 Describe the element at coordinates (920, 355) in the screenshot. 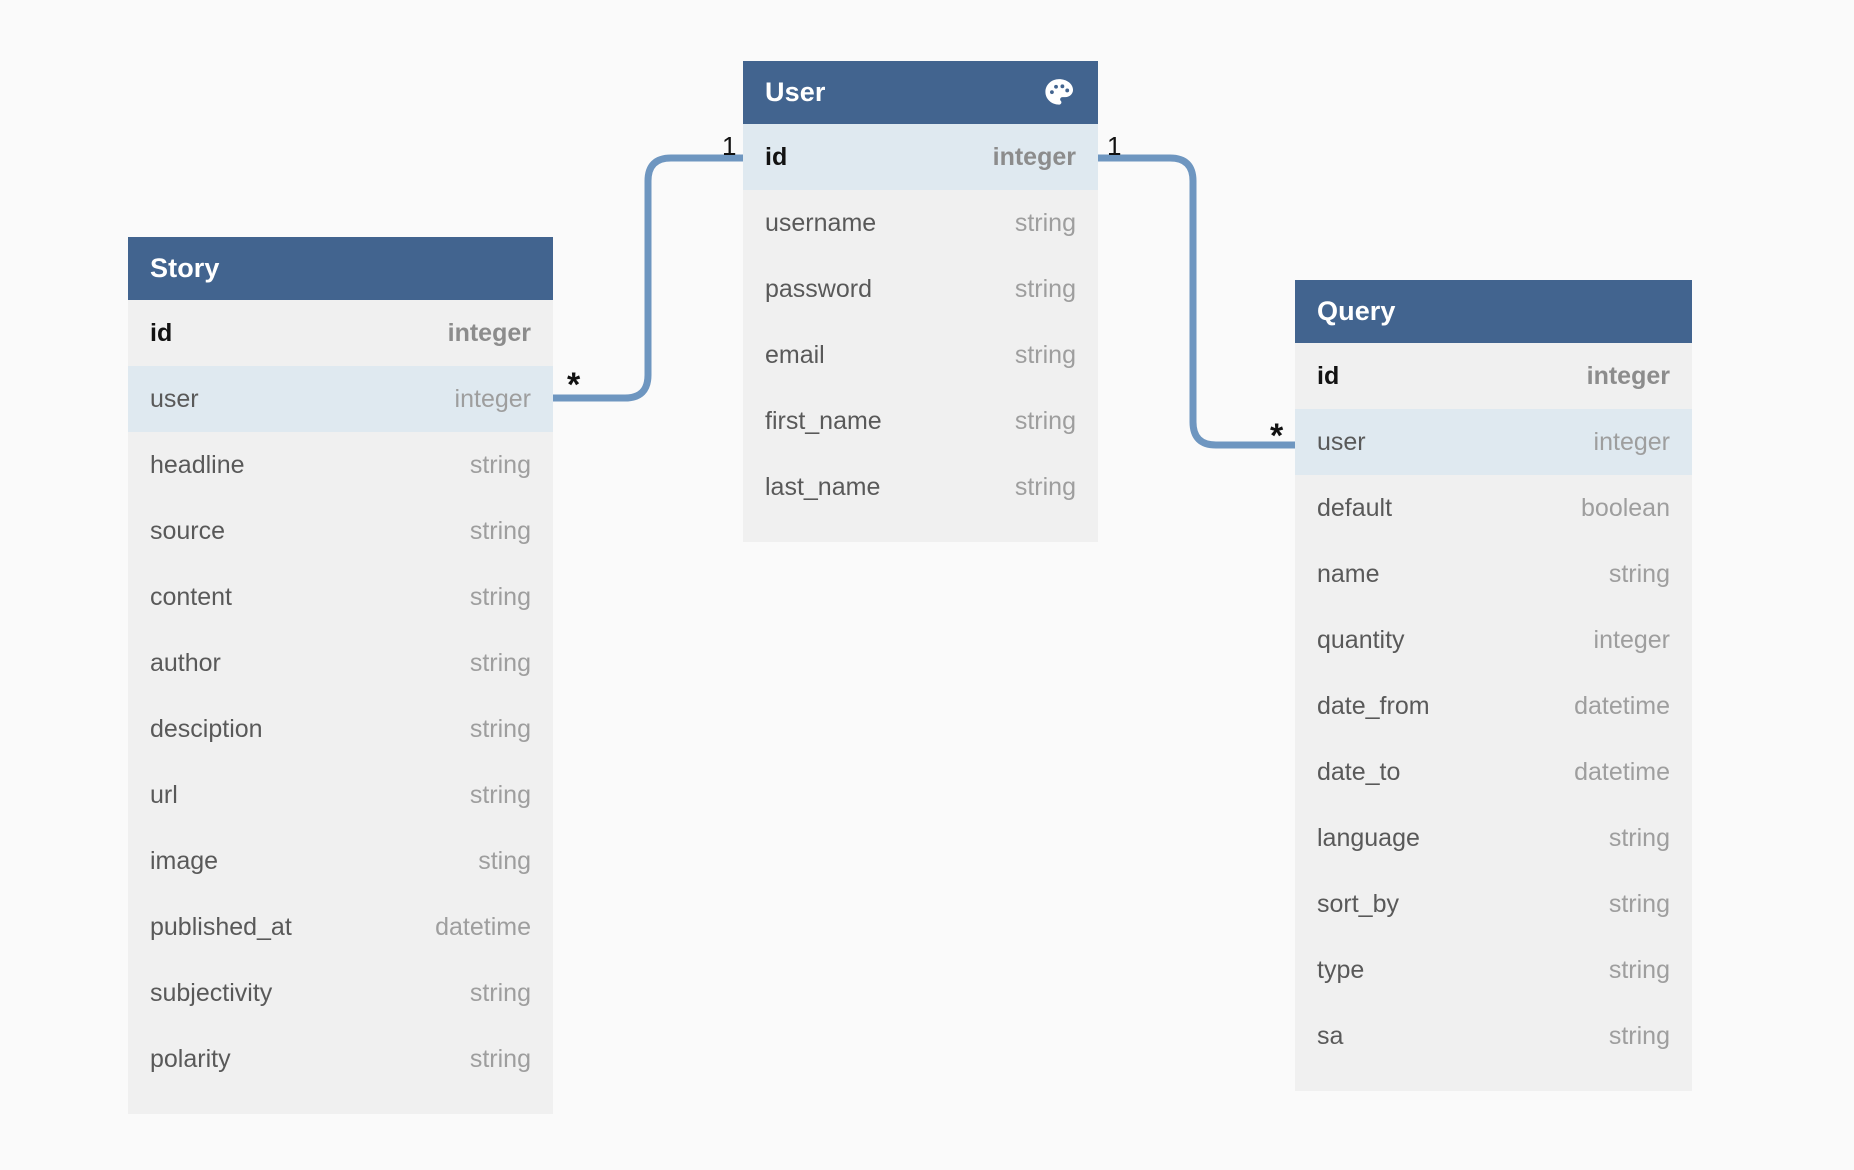

I see `field-row: email string` at that location.